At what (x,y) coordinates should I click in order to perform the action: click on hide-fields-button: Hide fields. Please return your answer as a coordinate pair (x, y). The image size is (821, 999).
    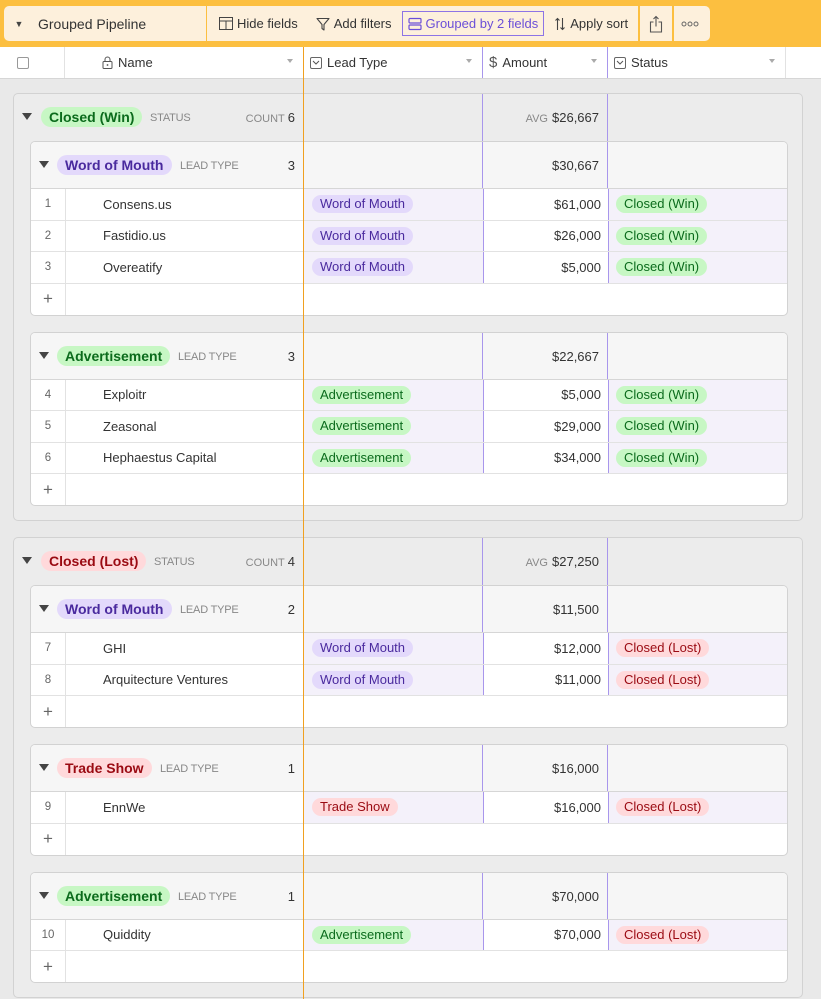
    Looking at the image, I should click on (255, 23).